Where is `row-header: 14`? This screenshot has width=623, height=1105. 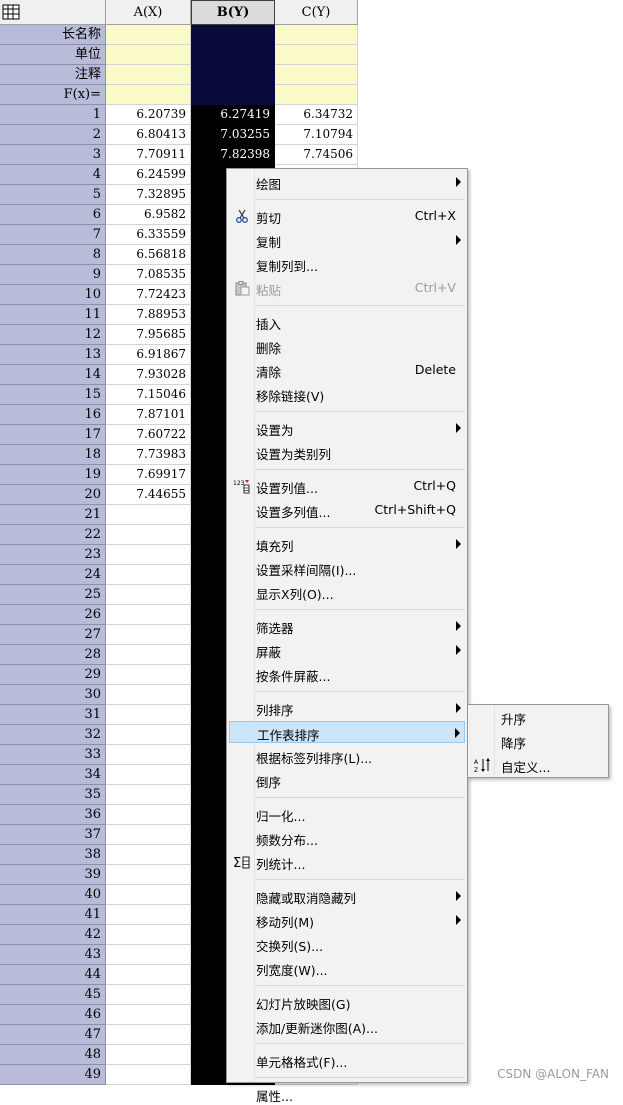
row-header: 14 is located at coordinates (53, 375).